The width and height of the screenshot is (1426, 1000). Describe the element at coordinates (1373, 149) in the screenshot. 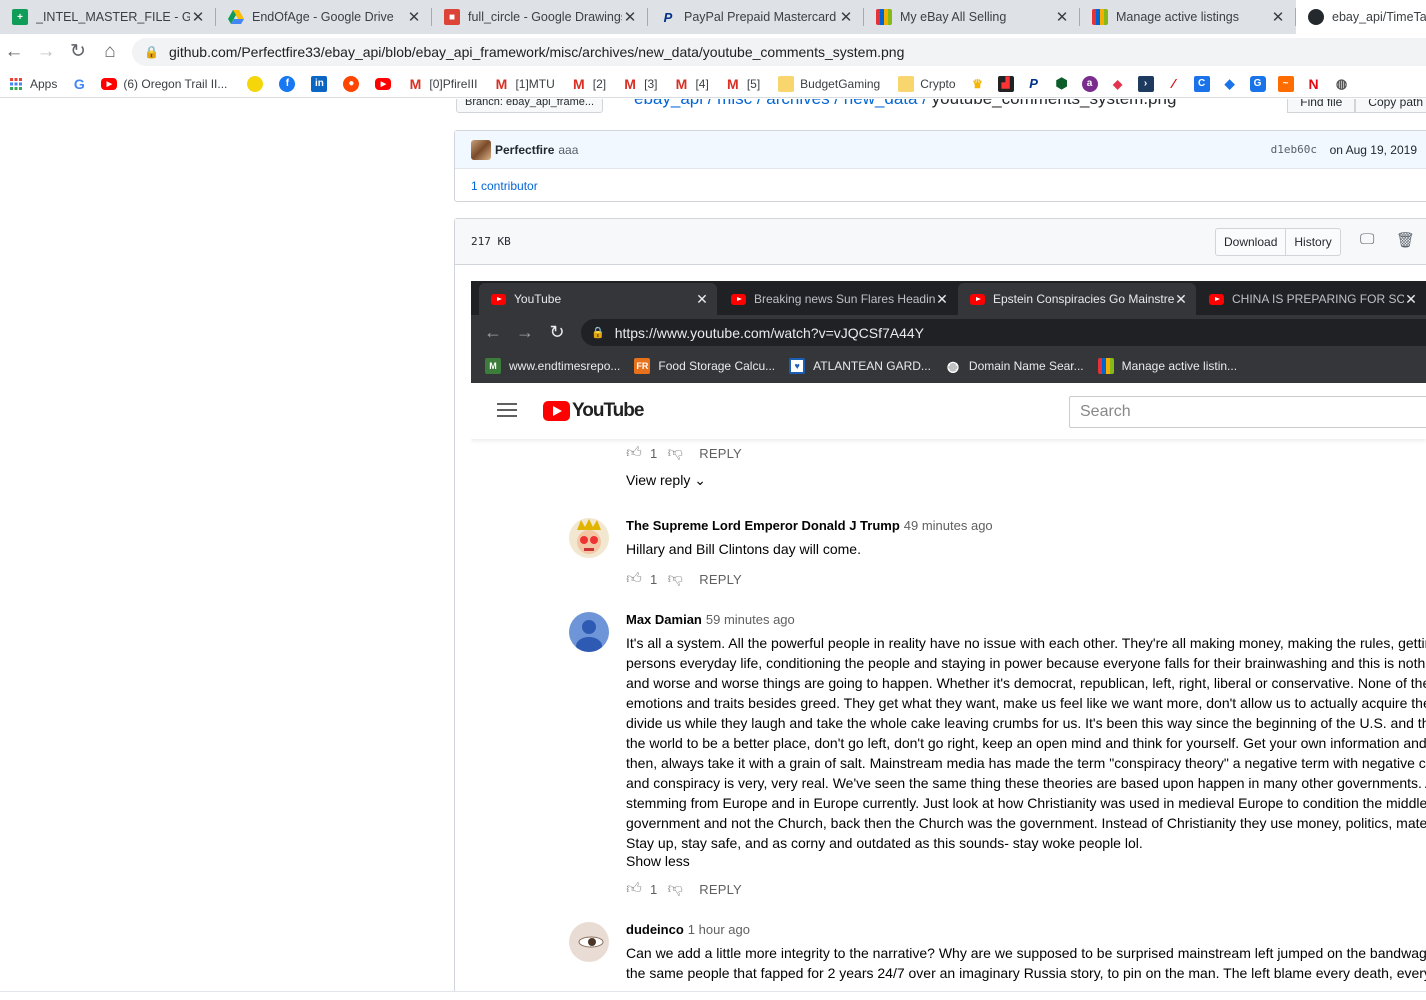

I see `commit-date: on Aug 19, 2019` at that location.